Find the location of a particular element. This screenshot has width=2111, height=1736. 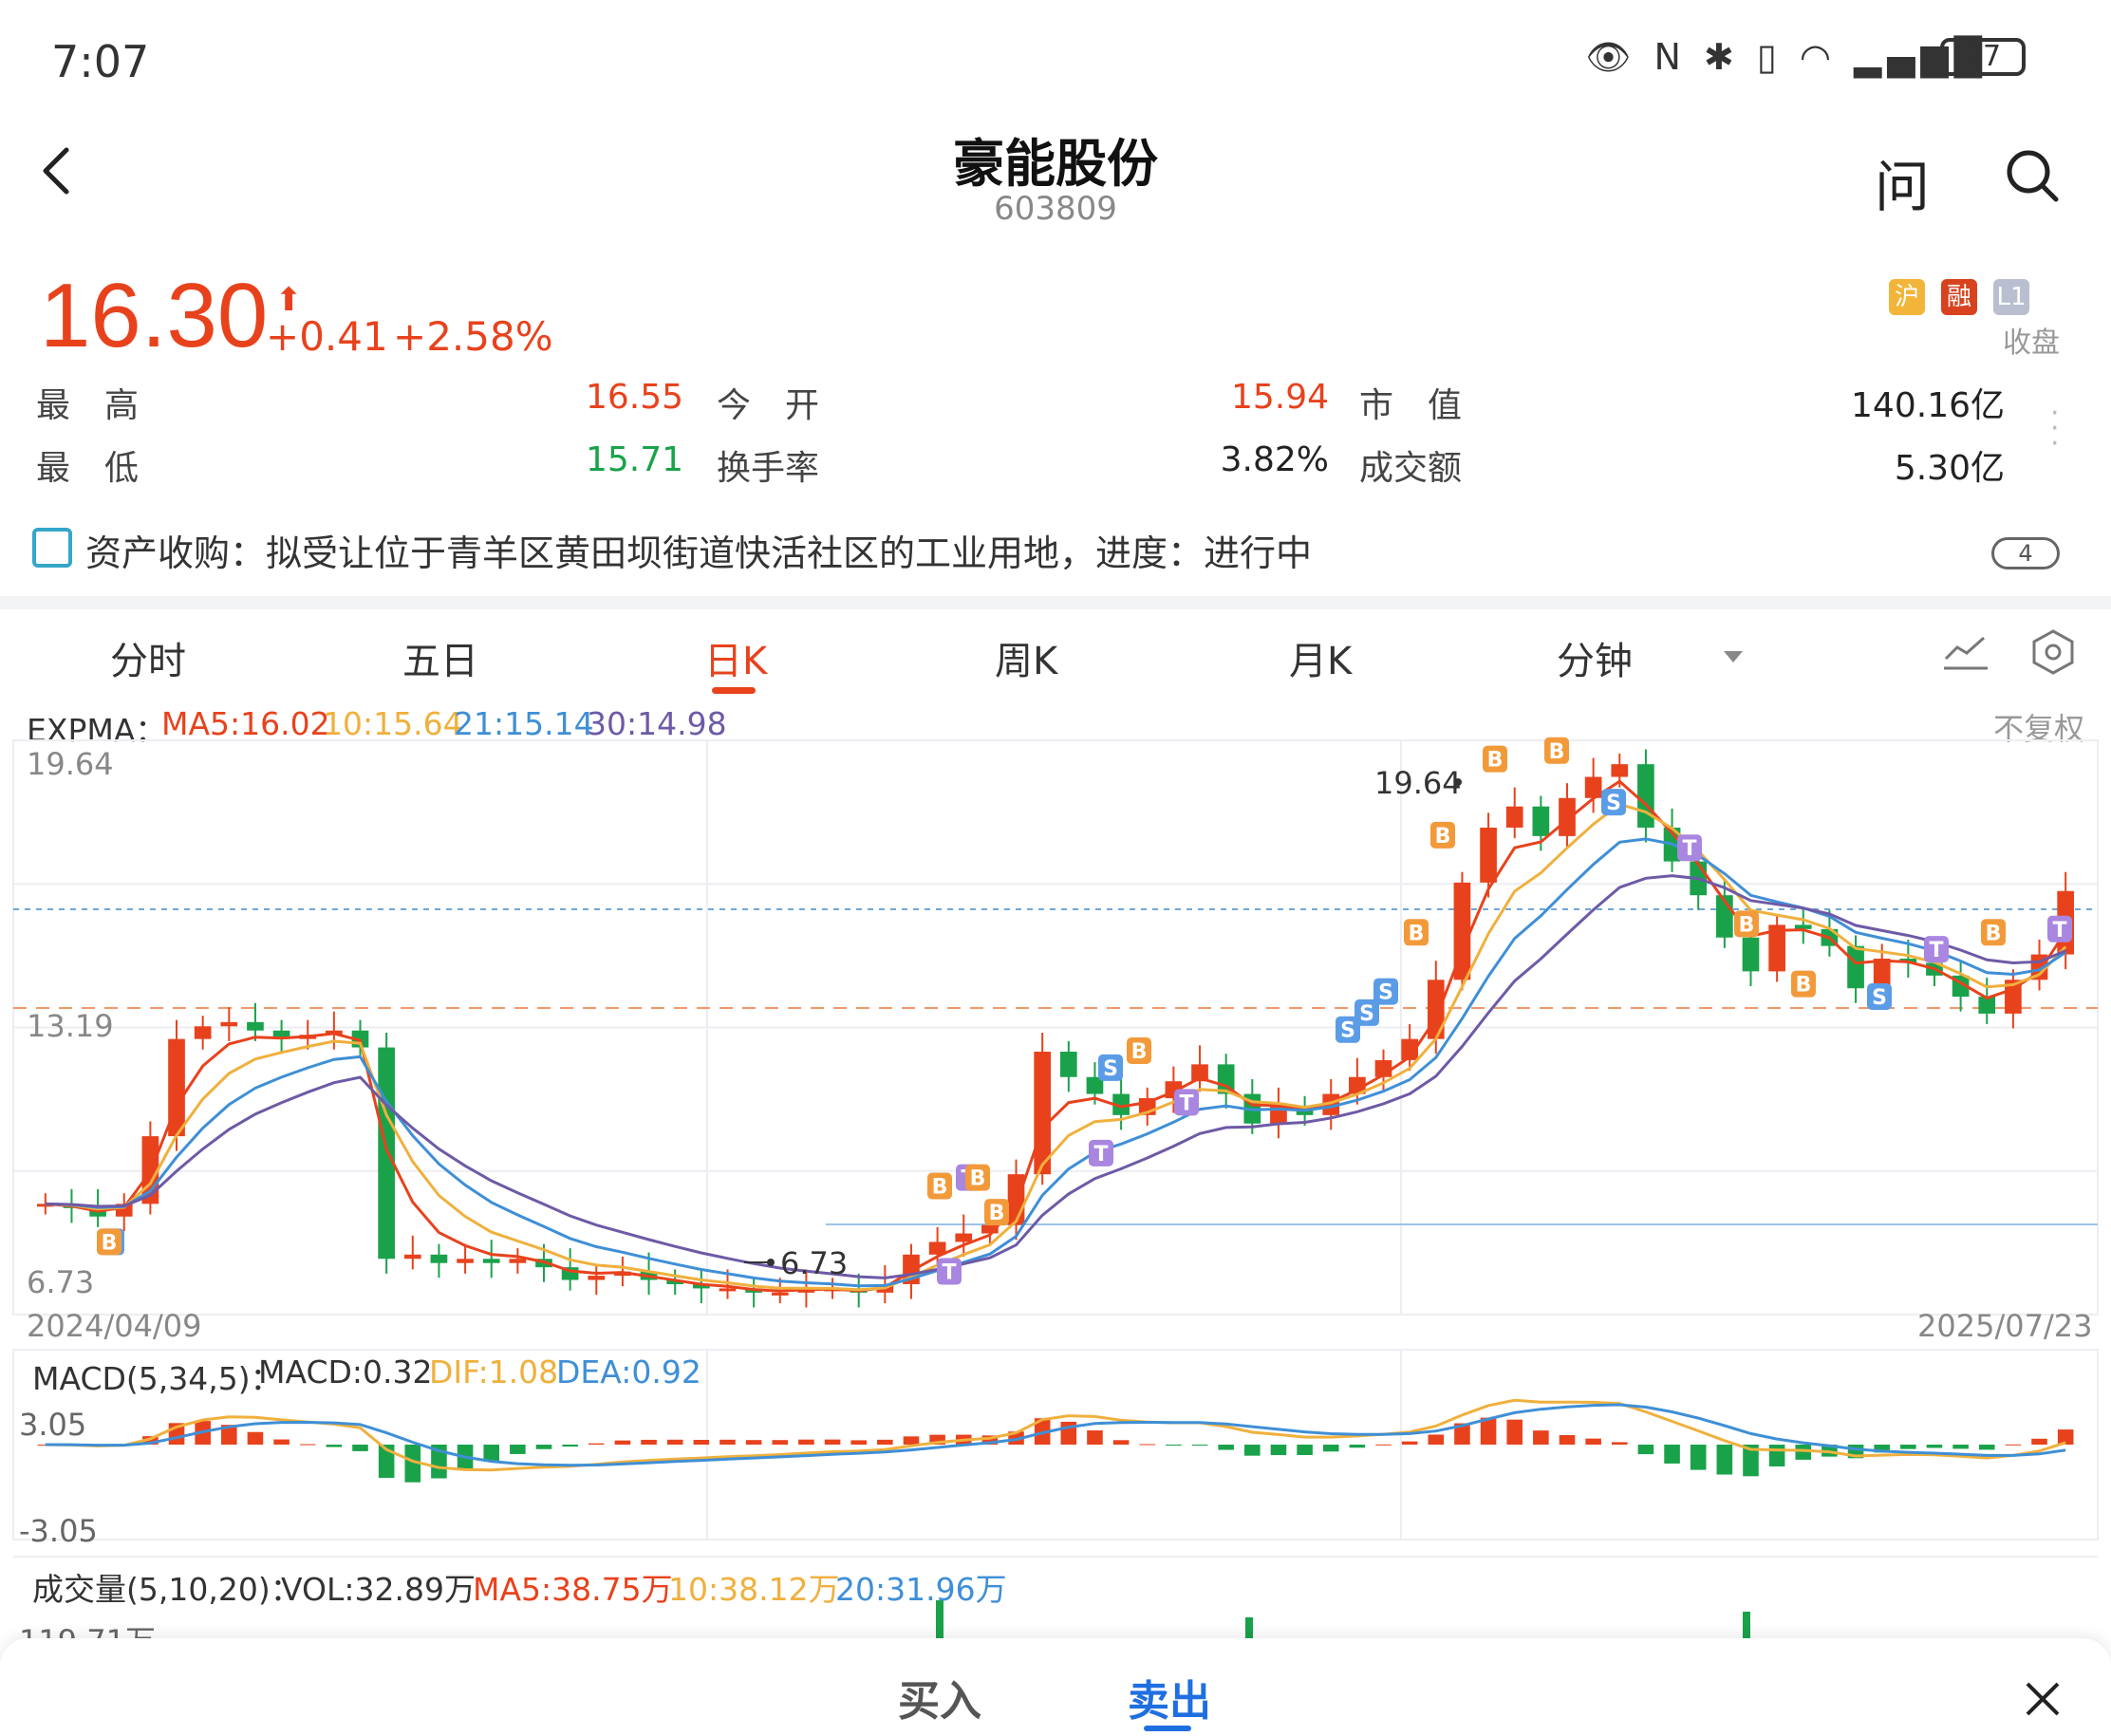

kline-min-label: 6.73 is located at coordinates (815, 1263).